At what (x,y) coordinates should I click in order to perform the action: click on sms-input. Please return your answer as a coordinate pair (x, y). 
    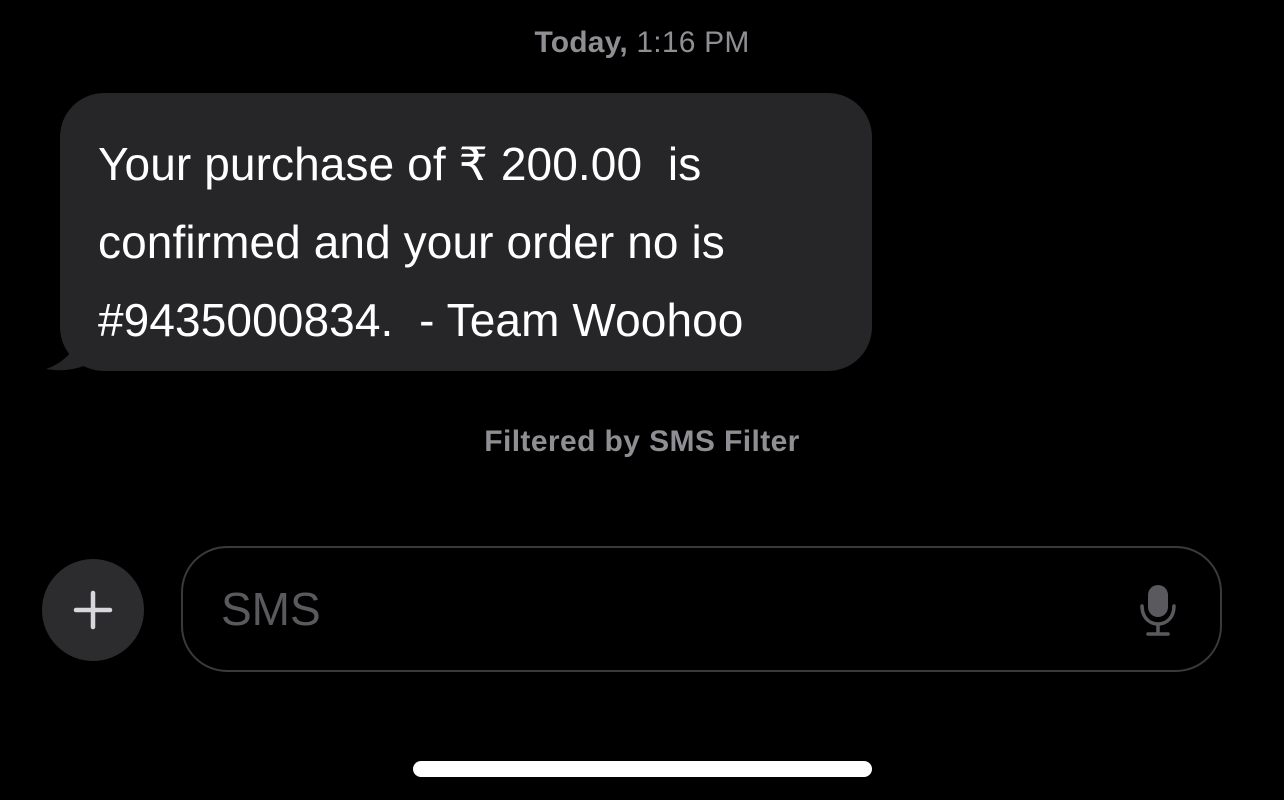
    Looking at the image, I should click on (661, 609).